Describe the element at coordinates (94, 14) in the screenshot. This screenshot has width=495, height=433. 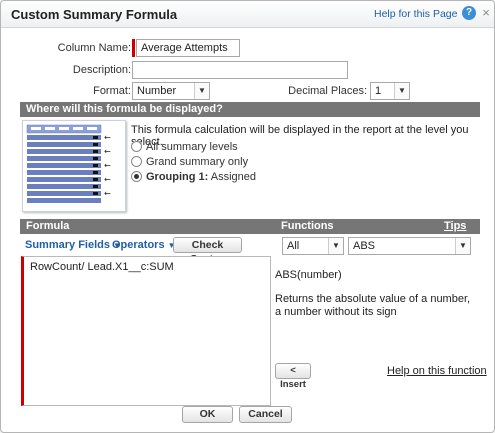
I see `dialog-title: Custom Summary Formula` at that location.